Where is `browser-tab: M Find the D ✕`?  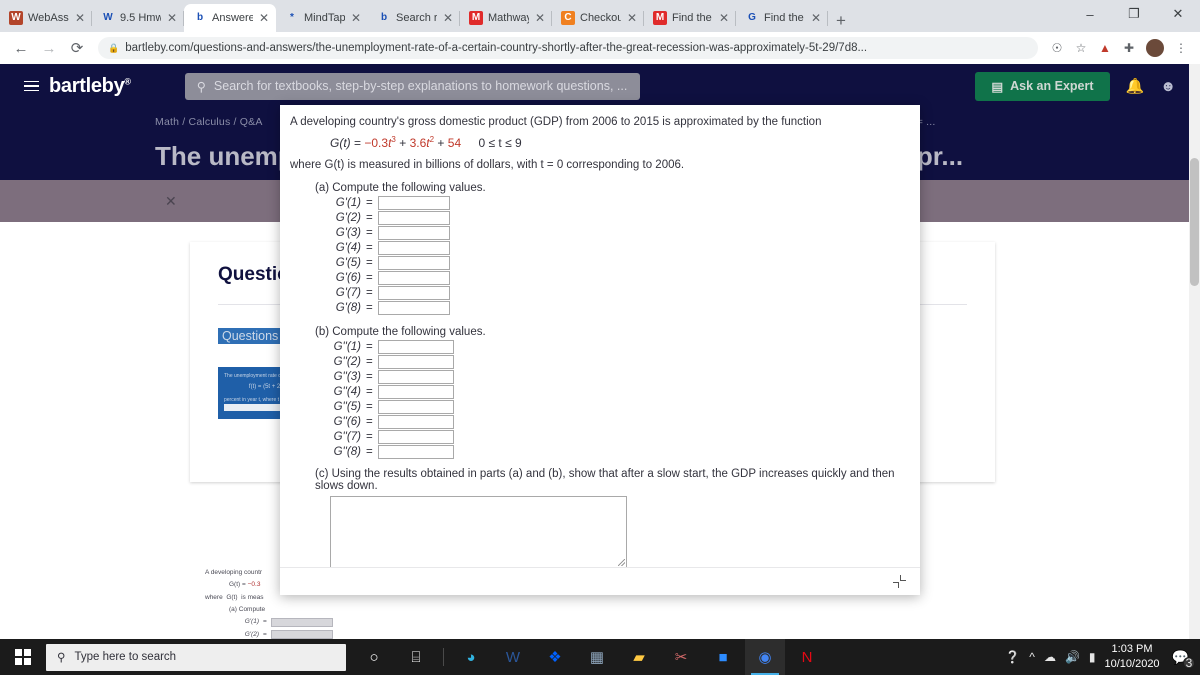
browser-tab: M Find the D ✕ is located at coordinates (690, 18).